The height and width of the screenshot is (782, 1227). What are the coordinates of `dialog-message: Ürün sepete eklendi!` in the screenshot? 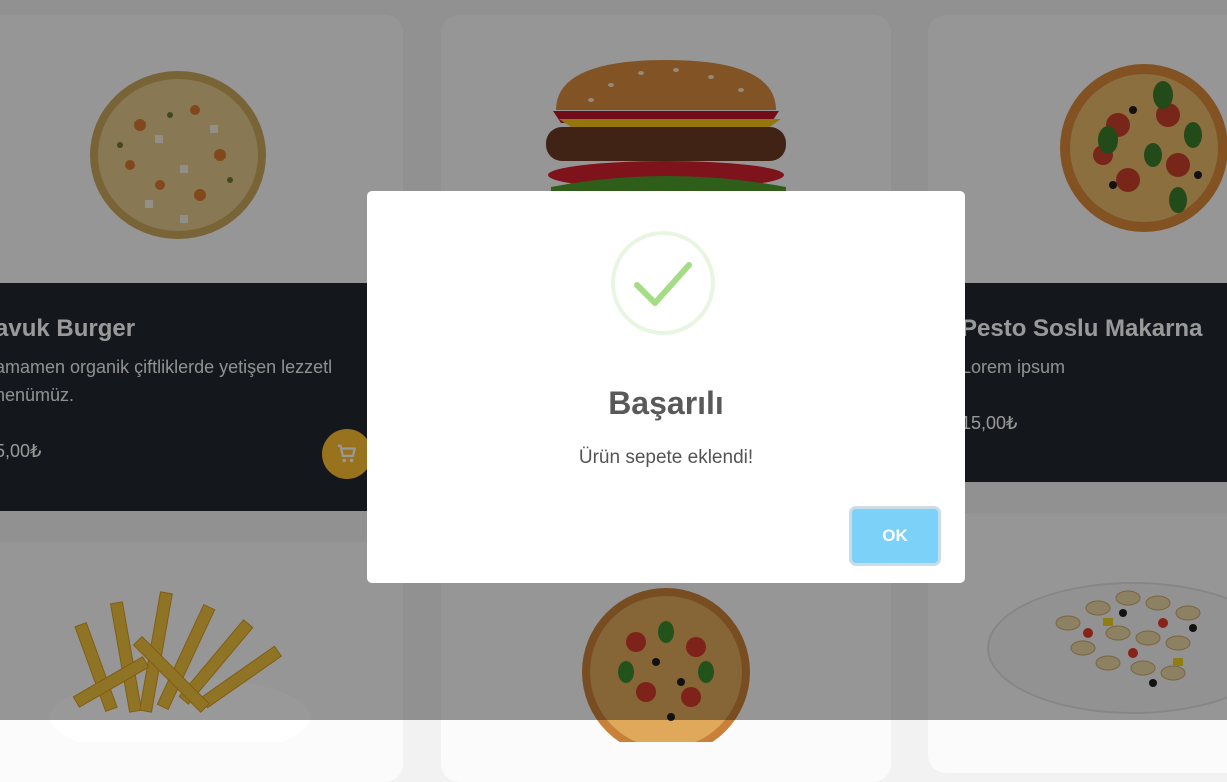 It's located at (666, 457).